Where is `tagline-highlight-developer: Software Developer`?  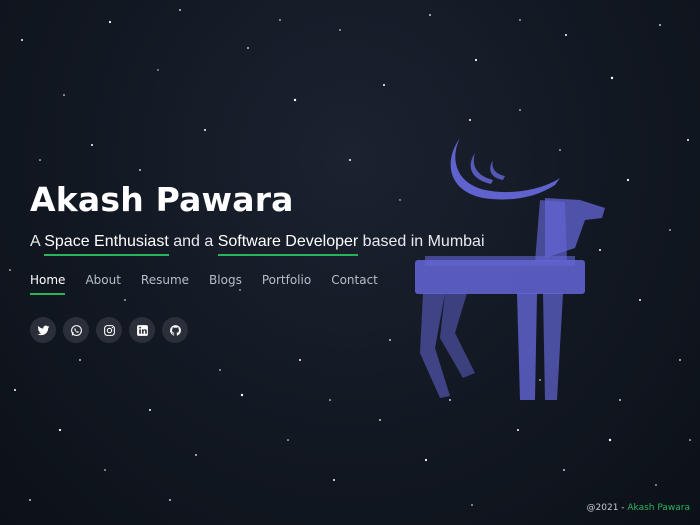 tagline-highlight-developer: Software Developer is located at coordinates (288, 244).